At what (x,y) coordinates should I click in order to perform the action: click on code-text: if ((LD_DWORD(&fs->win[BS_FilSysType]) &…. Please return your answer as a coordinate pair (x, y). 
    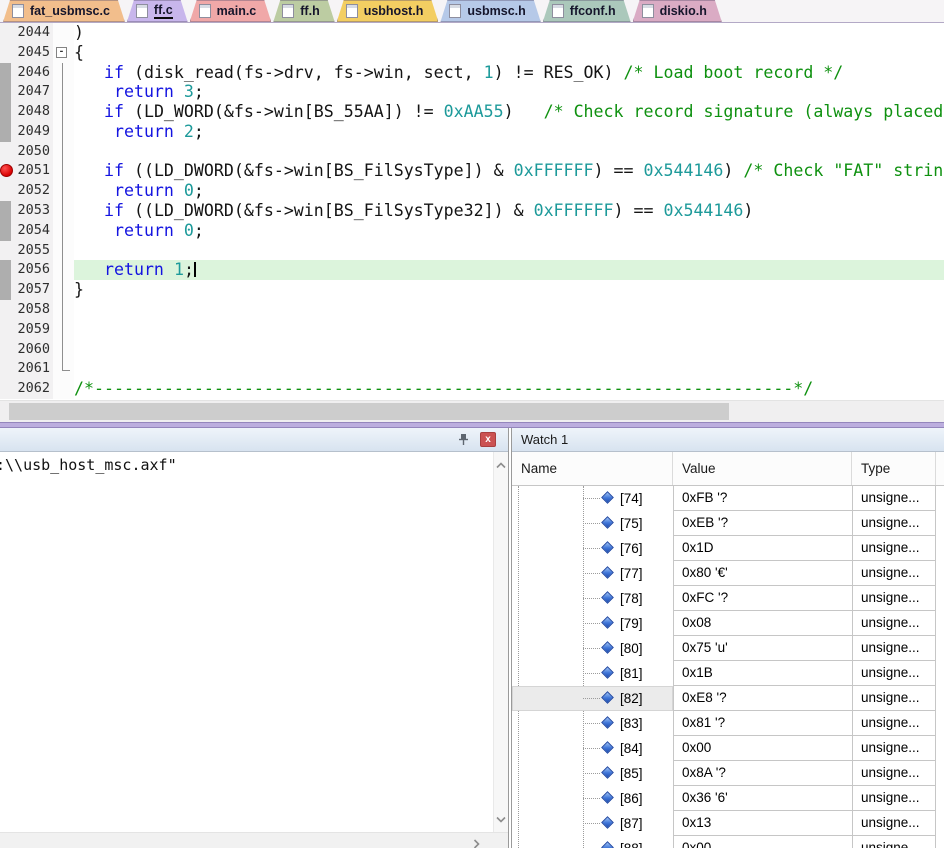
    Looking at the image, I should click on (509, 171).